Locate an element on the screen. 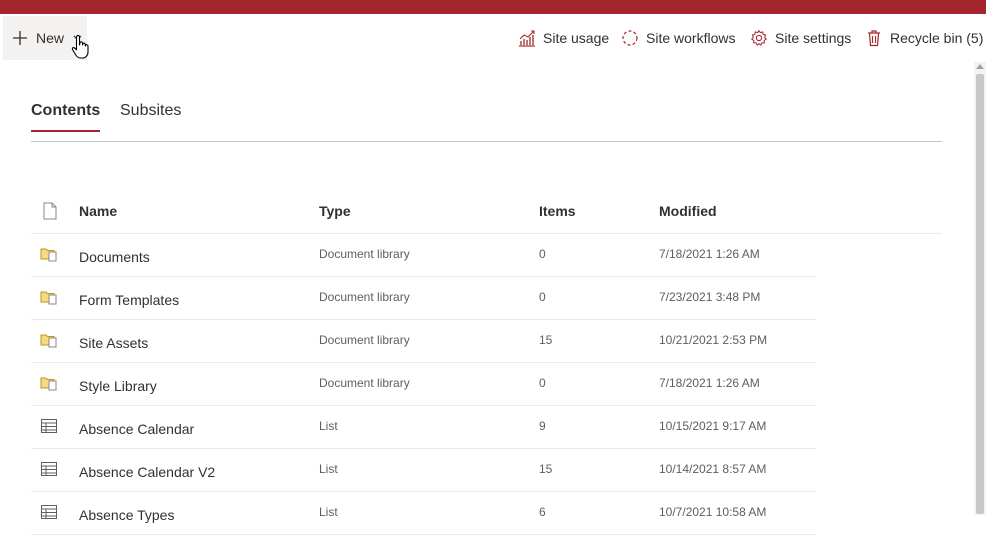 The image size is (986, 535). gear-icon is located at coordinates (759, 38).